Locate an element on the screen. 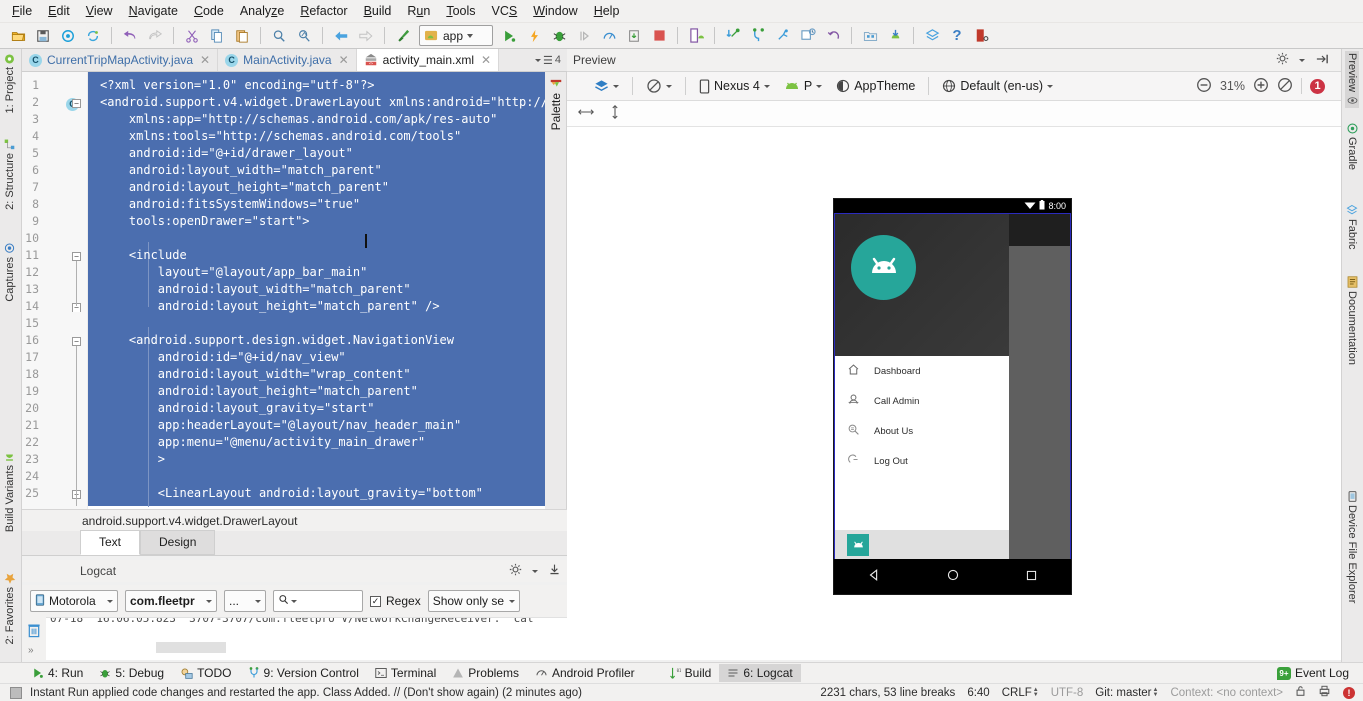  drawer-menu-item: Call Admin is located at coordinates (922, 401).